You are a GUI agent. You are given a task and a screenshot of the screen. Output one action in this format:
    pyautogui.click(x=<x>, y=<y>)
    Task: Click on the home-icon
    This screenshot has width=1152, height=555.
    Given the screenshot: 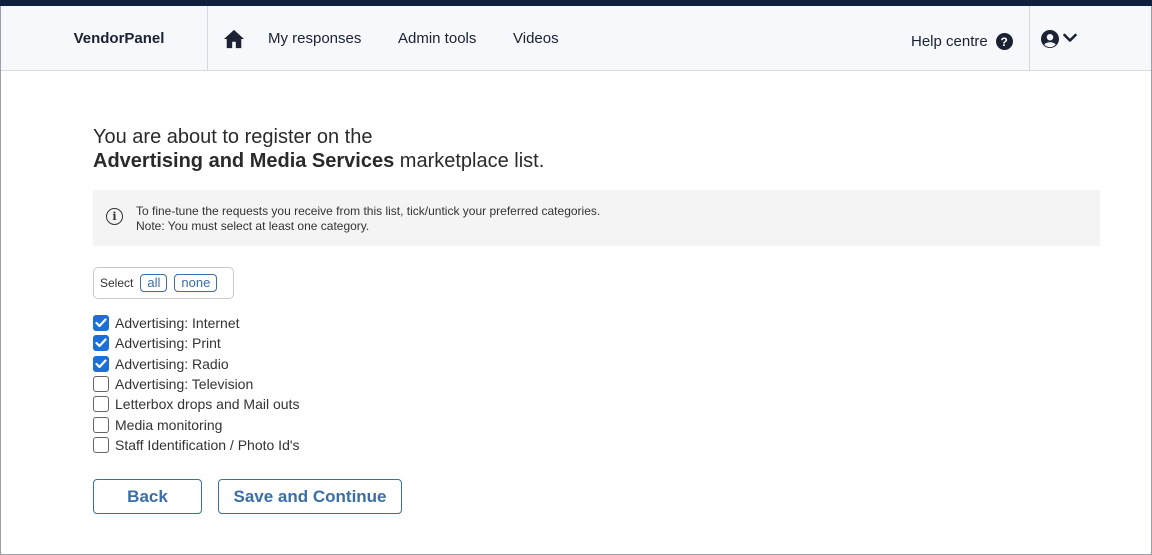 What is the action you would take?
    pyautogui.click(x=234, y=39)
    